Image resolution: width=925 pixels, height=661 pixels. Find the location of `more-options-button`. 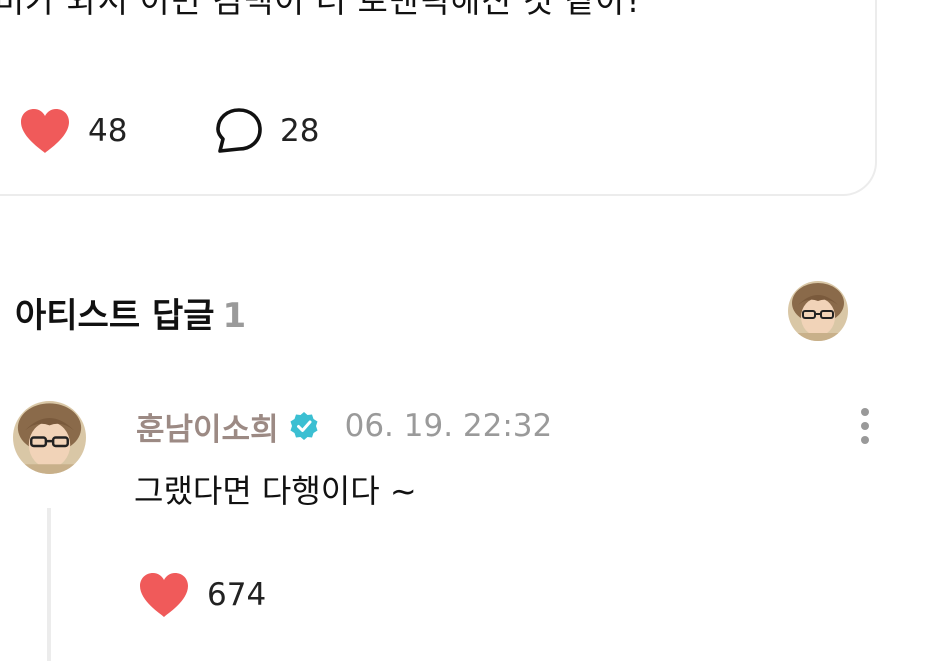

more-options-button is located at coordinates (865, 426).